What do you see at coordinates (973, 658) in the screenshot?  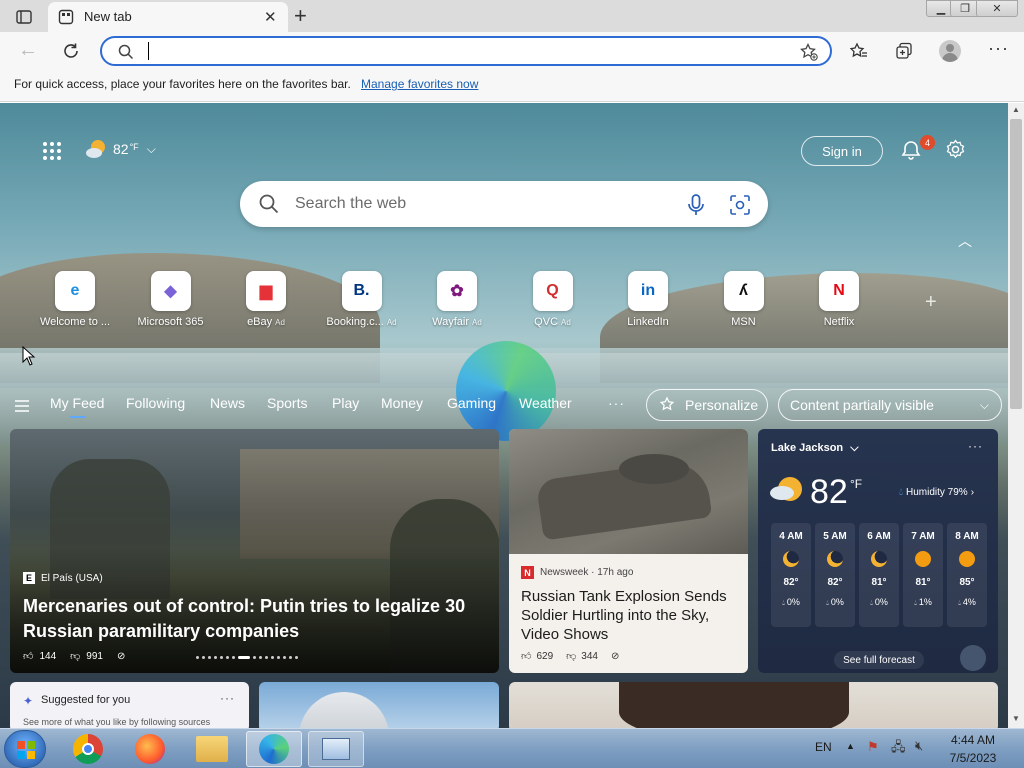 I see `weather-map-thumb` at bounding box center [973, 658].